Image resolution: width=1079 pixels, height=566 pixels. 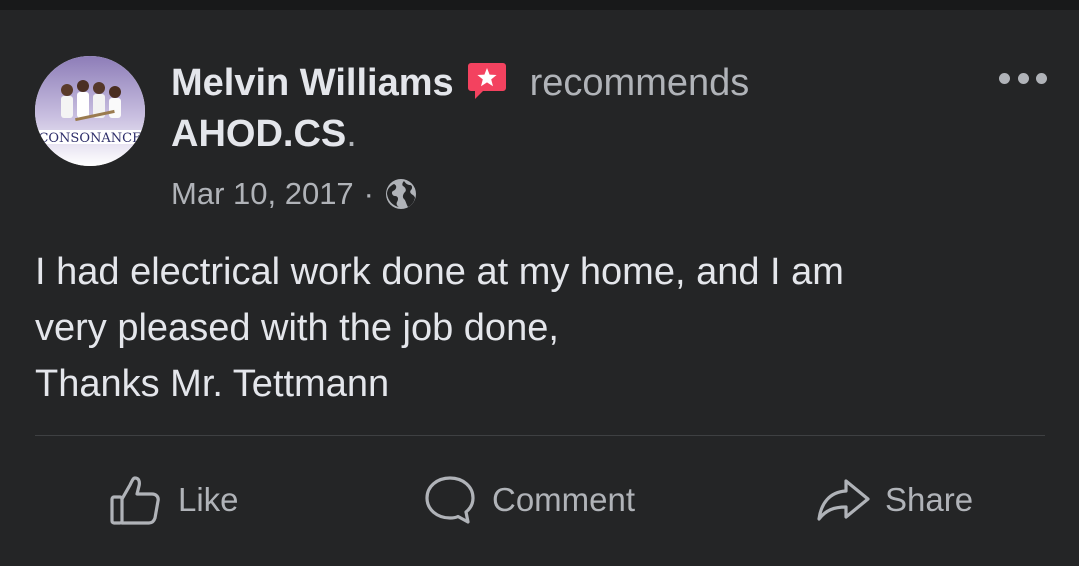 I want to click on like-label: Like, so click(x=208, y=499).